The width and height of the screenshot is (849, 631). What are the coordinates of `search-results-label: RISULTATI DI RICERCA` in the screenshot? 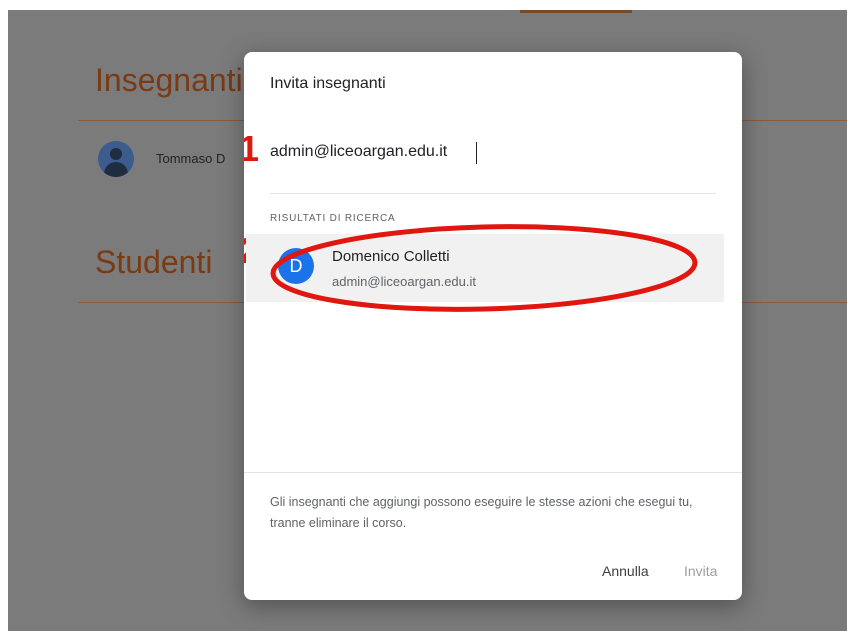 It's located at (333, 218).